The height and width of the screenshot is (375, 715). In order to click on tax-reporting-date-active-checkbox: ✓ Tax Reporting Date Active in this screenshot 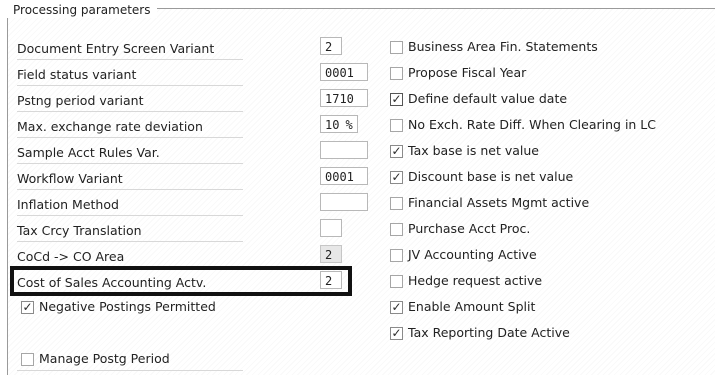, I will do `click(480, 333)`.